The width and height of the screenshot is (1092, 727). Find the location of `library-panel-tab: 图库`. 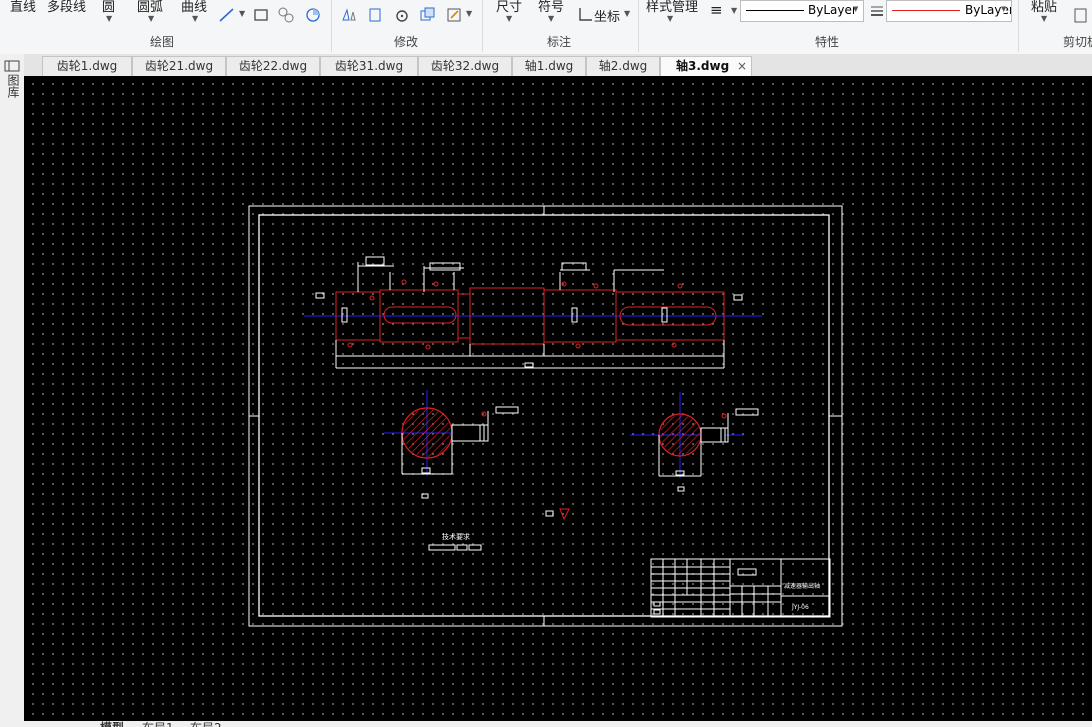

library-panel-tab: 图库 is located at coordinates (12, 86).